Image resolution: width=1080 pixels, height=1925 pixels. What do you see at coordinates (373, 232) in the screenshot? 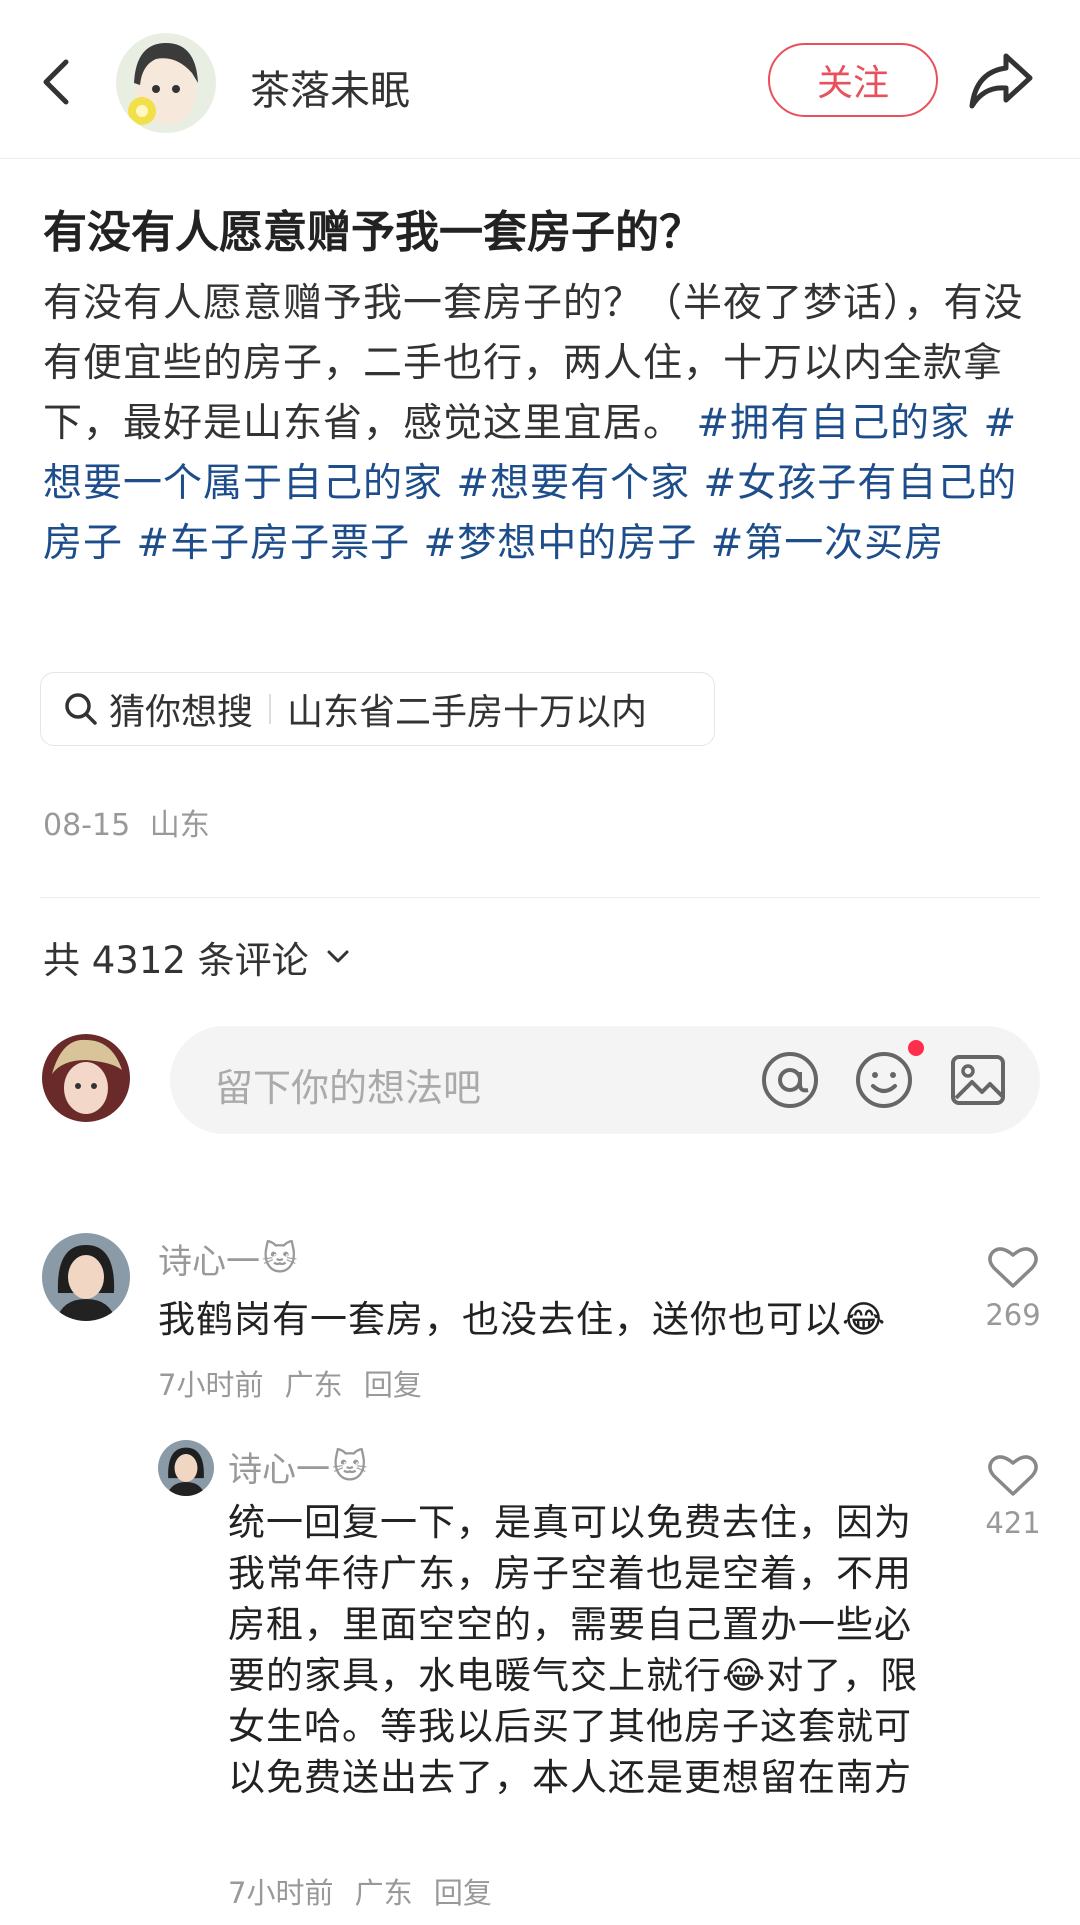
I see `post-title: 有没有人愿意赠予我一套房子的？` at bounding box center [373, 232].